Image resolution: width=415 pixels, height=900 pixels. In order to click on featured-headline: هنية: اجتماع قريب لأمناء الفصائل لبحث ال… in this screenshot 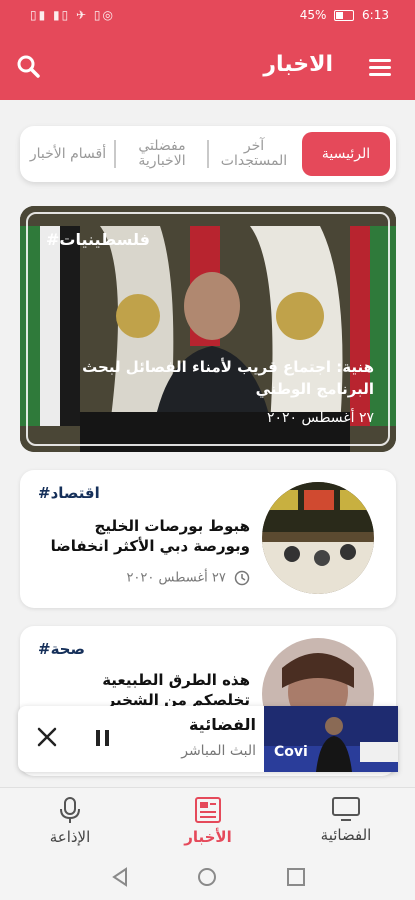, I will do `click(228, 378)`.